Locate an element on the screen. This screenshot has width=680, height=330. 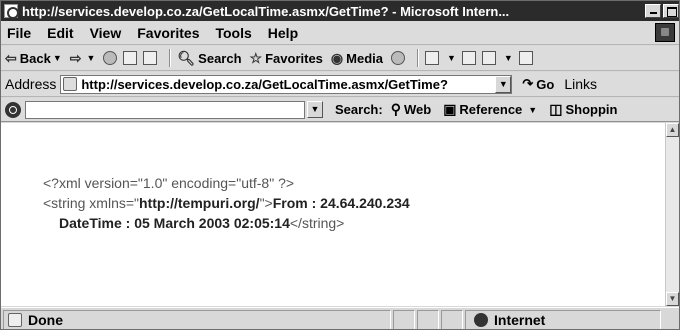
go-button: ↷ Go is located at coordinates (538, 84).